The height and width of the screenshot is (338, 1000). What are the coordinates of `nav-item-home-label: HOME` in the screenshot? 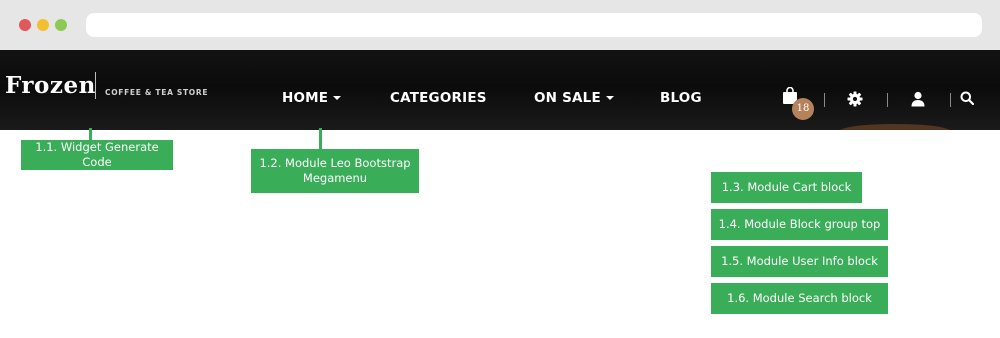 It's located at (305, 98).